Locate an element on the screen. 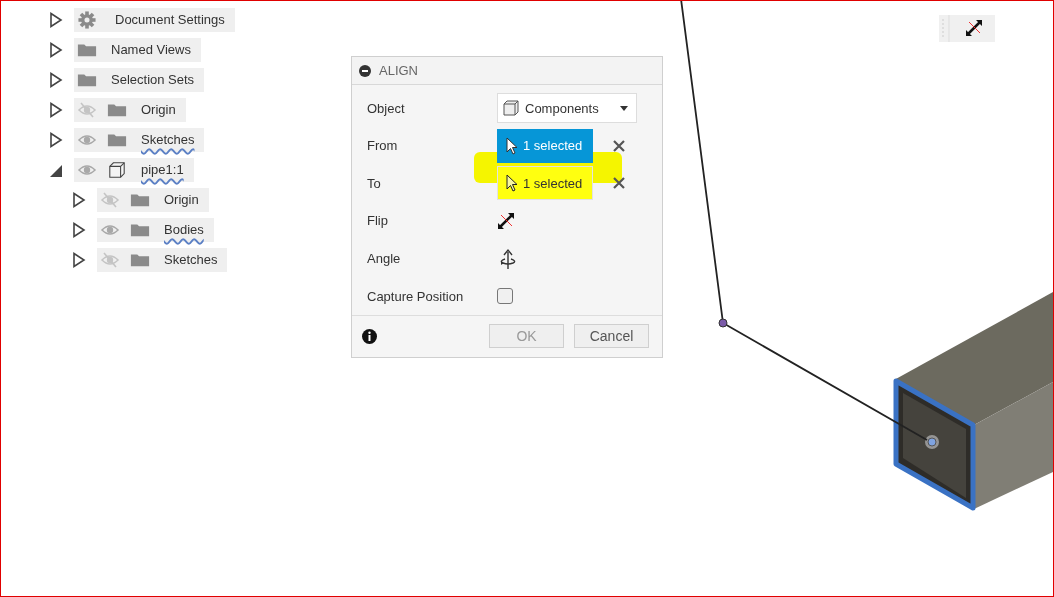 The image size is (1054, 597). field-label: To is located at coordinates (374, 183).